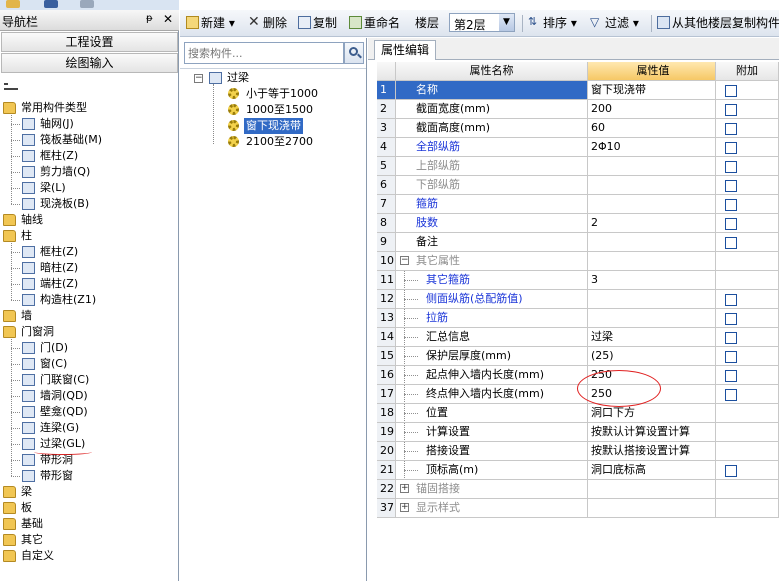  Describe the element at coordinates (578, 489) in the screenshot. I see `property-row: 22 + 锚固搭接` at that location.